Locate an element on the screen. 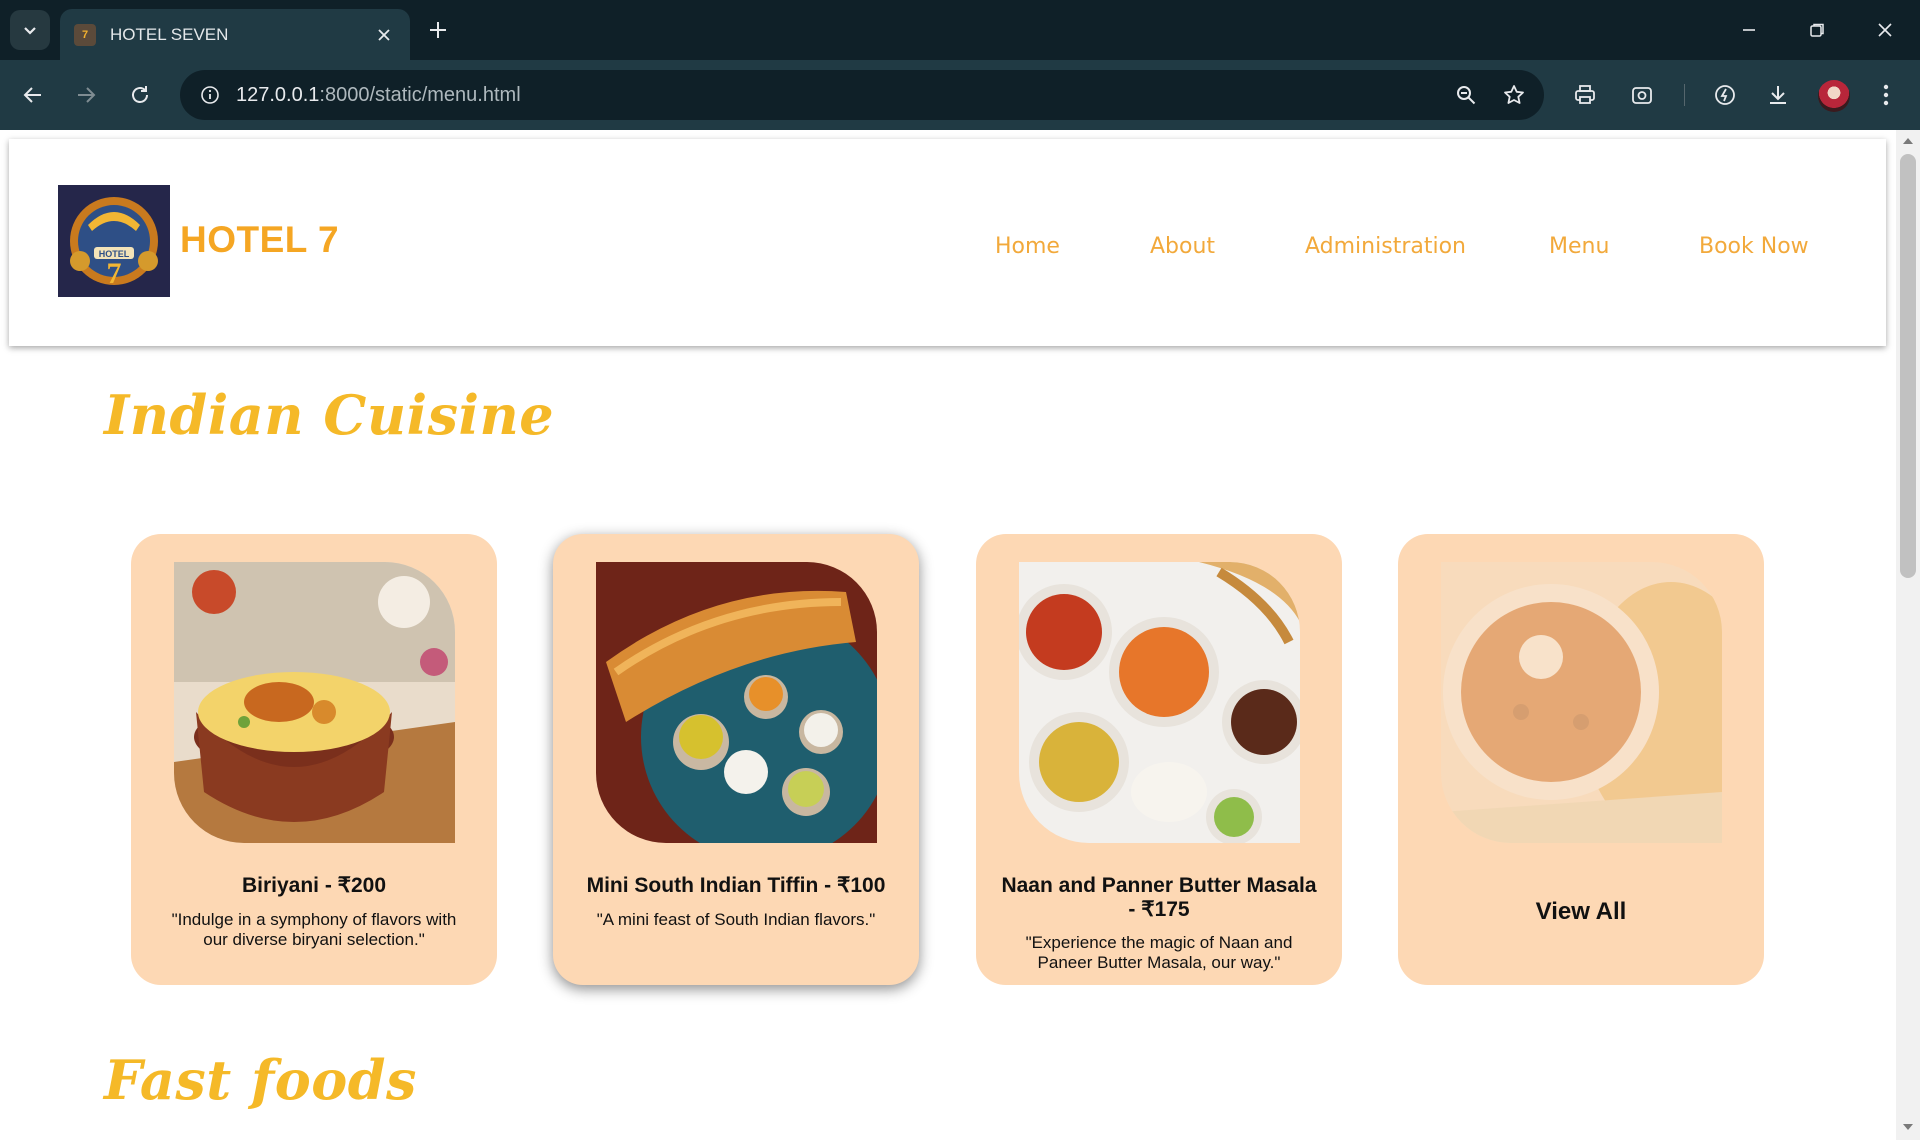  toolbar-divider is located at coordinates (1684, 95).